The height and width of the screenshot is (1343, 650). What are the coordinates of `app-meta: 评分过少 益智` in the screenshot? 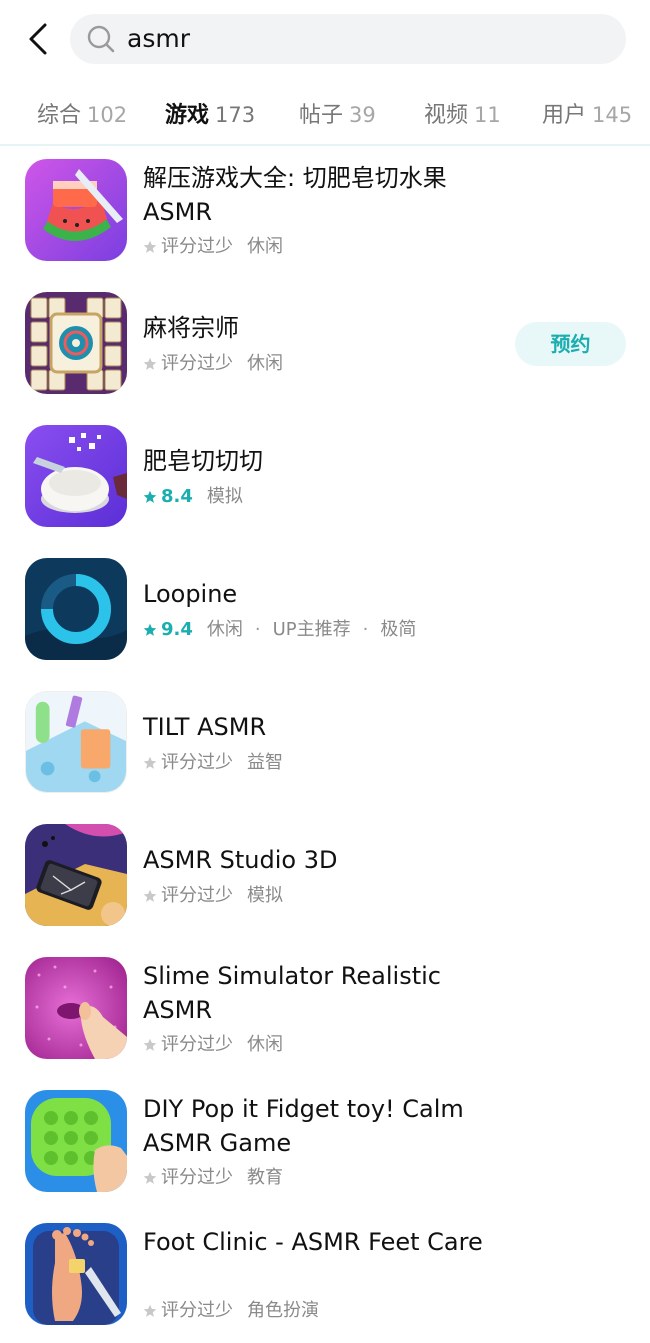 It's located at (213, 763).